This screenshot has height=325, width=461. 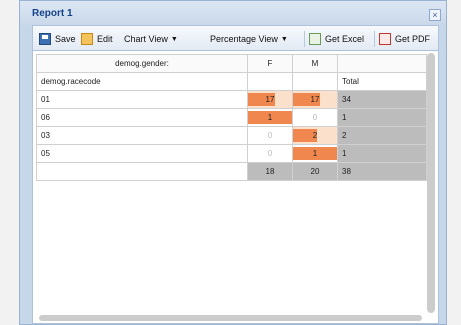 I want to click on get-excel-label: Get Excel, so click(x=345, y=39).